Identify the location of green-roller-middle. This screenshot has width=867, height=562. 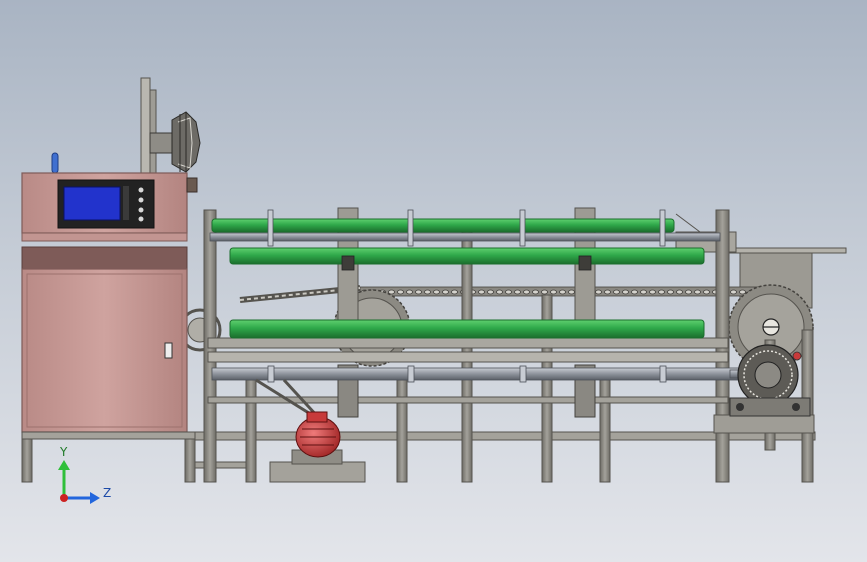
(467, 256).